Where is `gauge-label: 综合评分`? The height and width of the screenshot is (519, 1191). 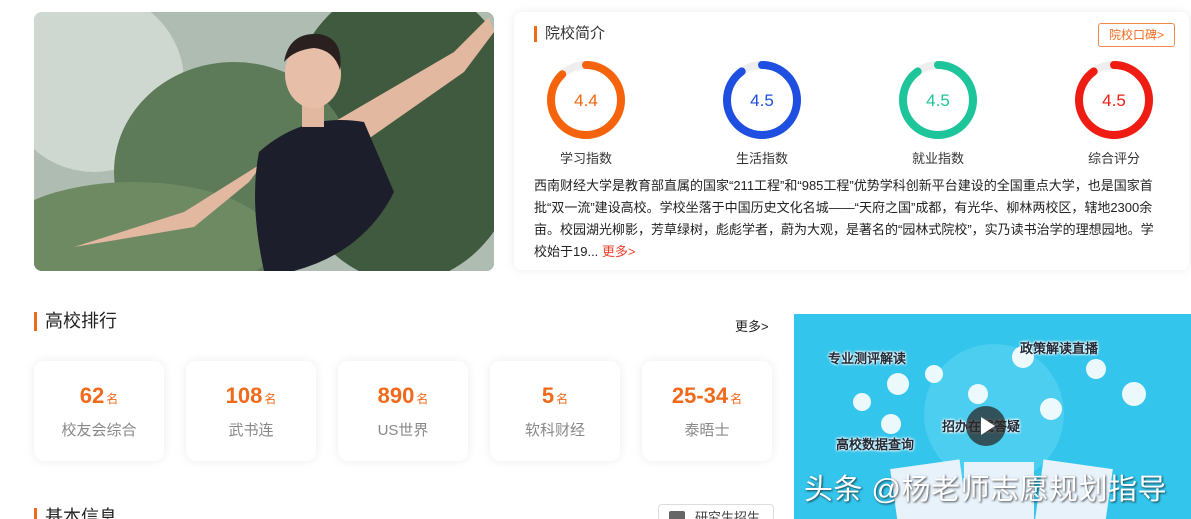
gauge-label: 综合评分 is located at coordinates (1113, 158).